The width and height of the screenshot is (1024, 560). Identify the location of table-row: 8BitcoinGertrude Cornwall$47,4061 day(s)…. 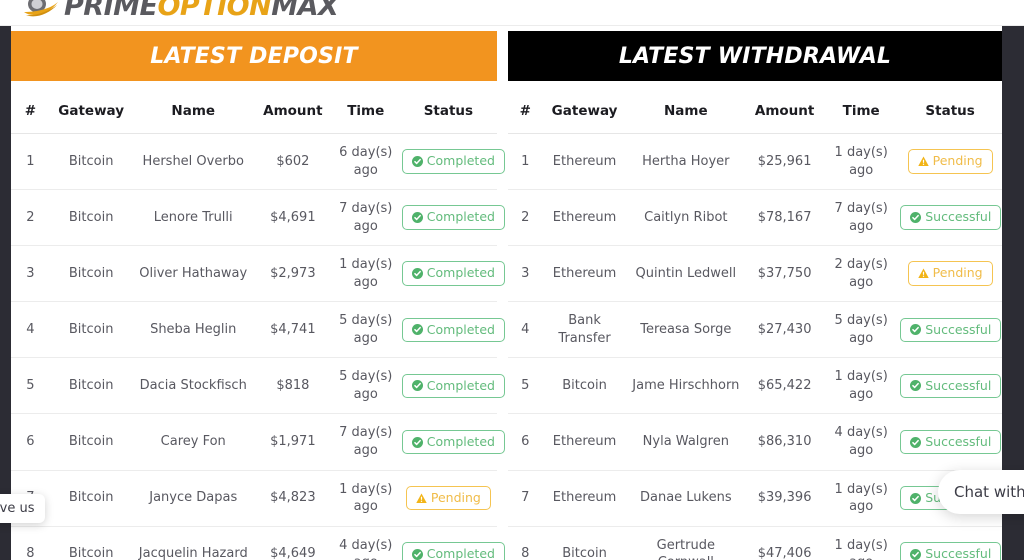
(755, 543).